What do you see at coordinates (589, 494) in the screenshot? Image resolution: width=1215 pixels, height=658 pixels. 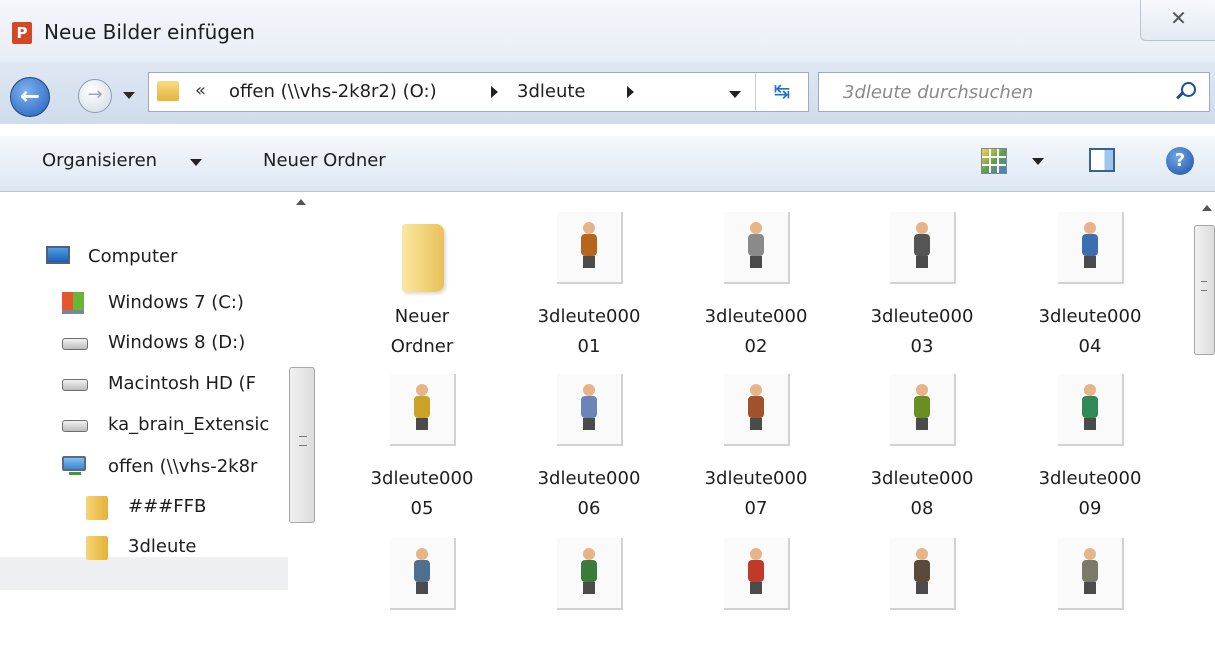 I see `file-name: 3dleute000 06` at bounding box center [589, 494].